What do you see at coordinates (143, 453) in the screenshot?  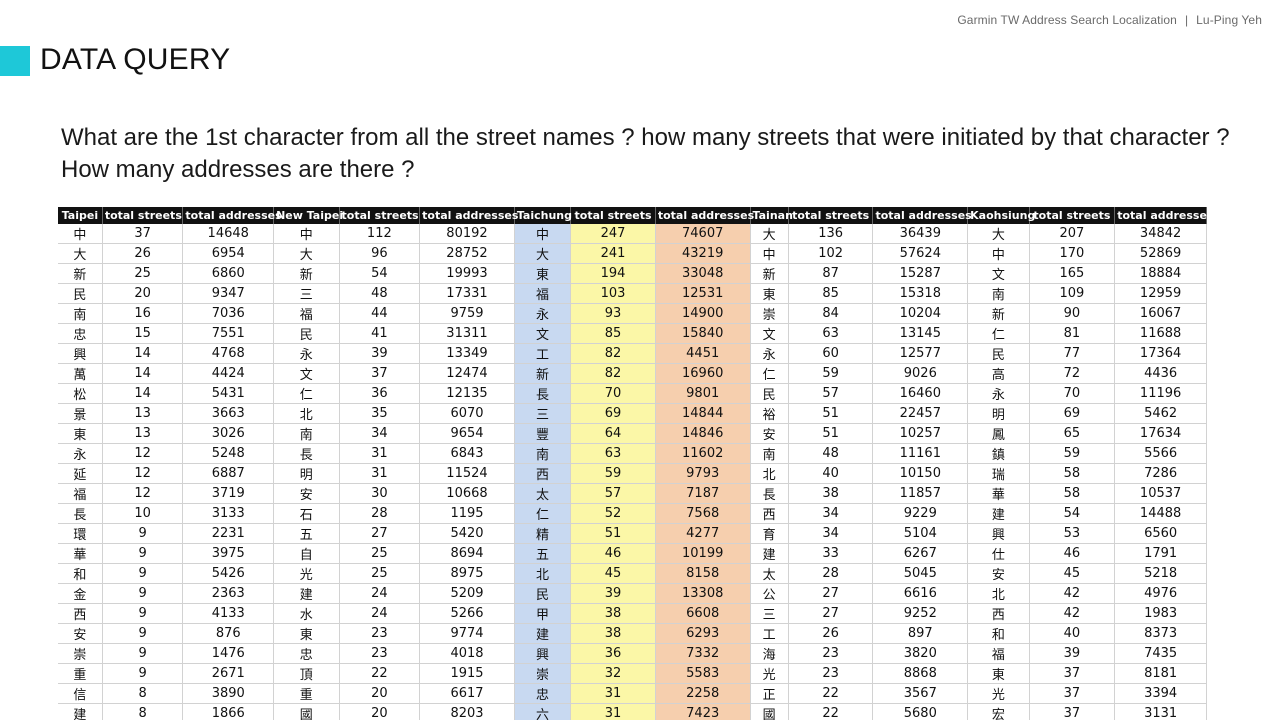 I see `streets-cell: 12` at bounding box center [143, 453].